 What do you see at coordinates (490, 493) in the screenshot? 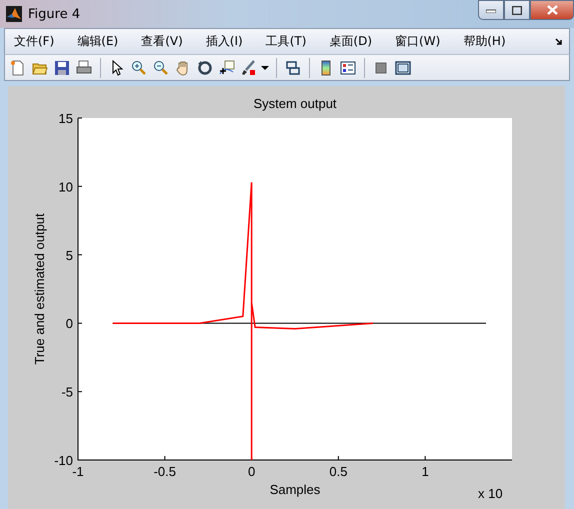
I see `axis-exponent-label: x 10` at bounding box center [490, 493].